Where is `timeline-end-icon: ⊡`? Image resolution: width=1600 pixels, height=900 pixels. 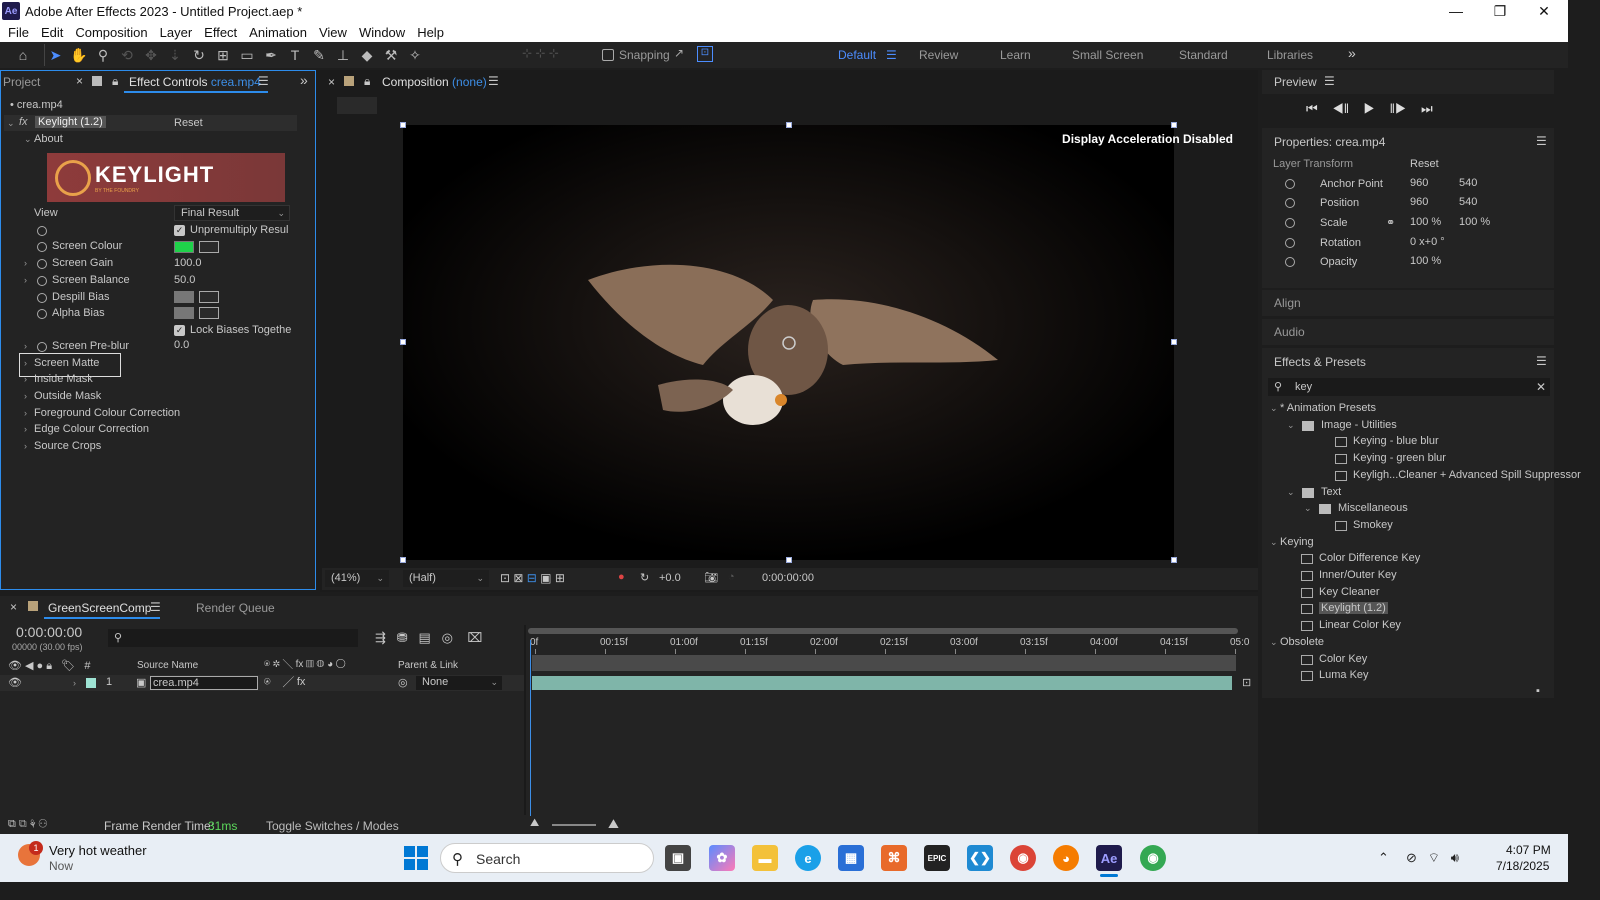
timeline-end-icon: ⊡ is located at coordinates (1246, 682).